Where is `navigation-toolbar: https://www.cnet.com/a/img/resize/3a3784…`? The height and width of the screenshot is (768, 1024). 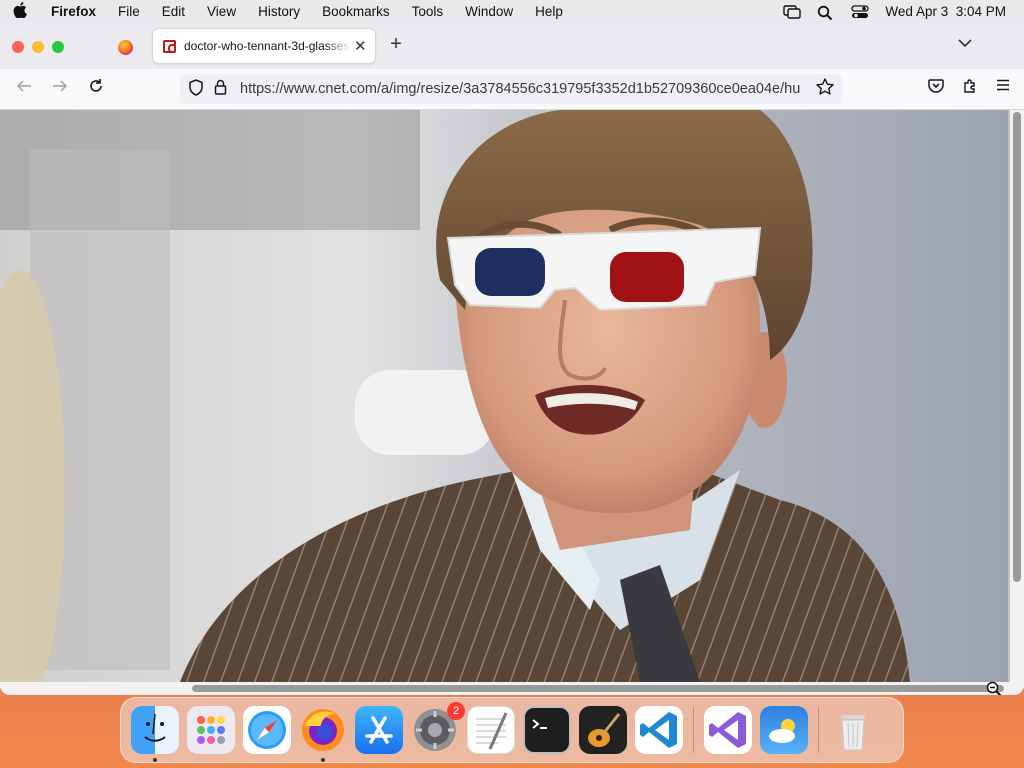 navigation-toolbar: https://www.cnet.com/a/img/resize/3a3784… is located at coordinates (512, 89).